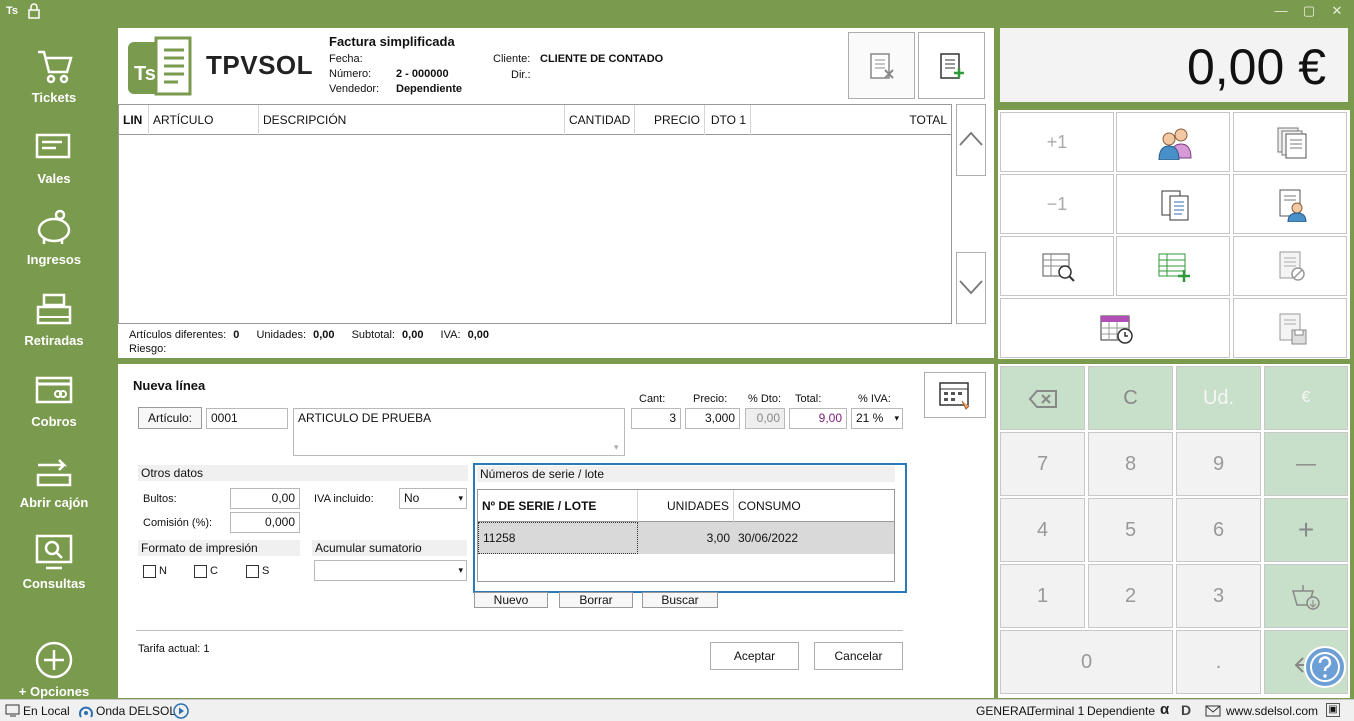 The image size is (1354, 721). Describe the element at coordinates (149, 571) in the screenshot. I see `formato-n-checkbox` at that location.